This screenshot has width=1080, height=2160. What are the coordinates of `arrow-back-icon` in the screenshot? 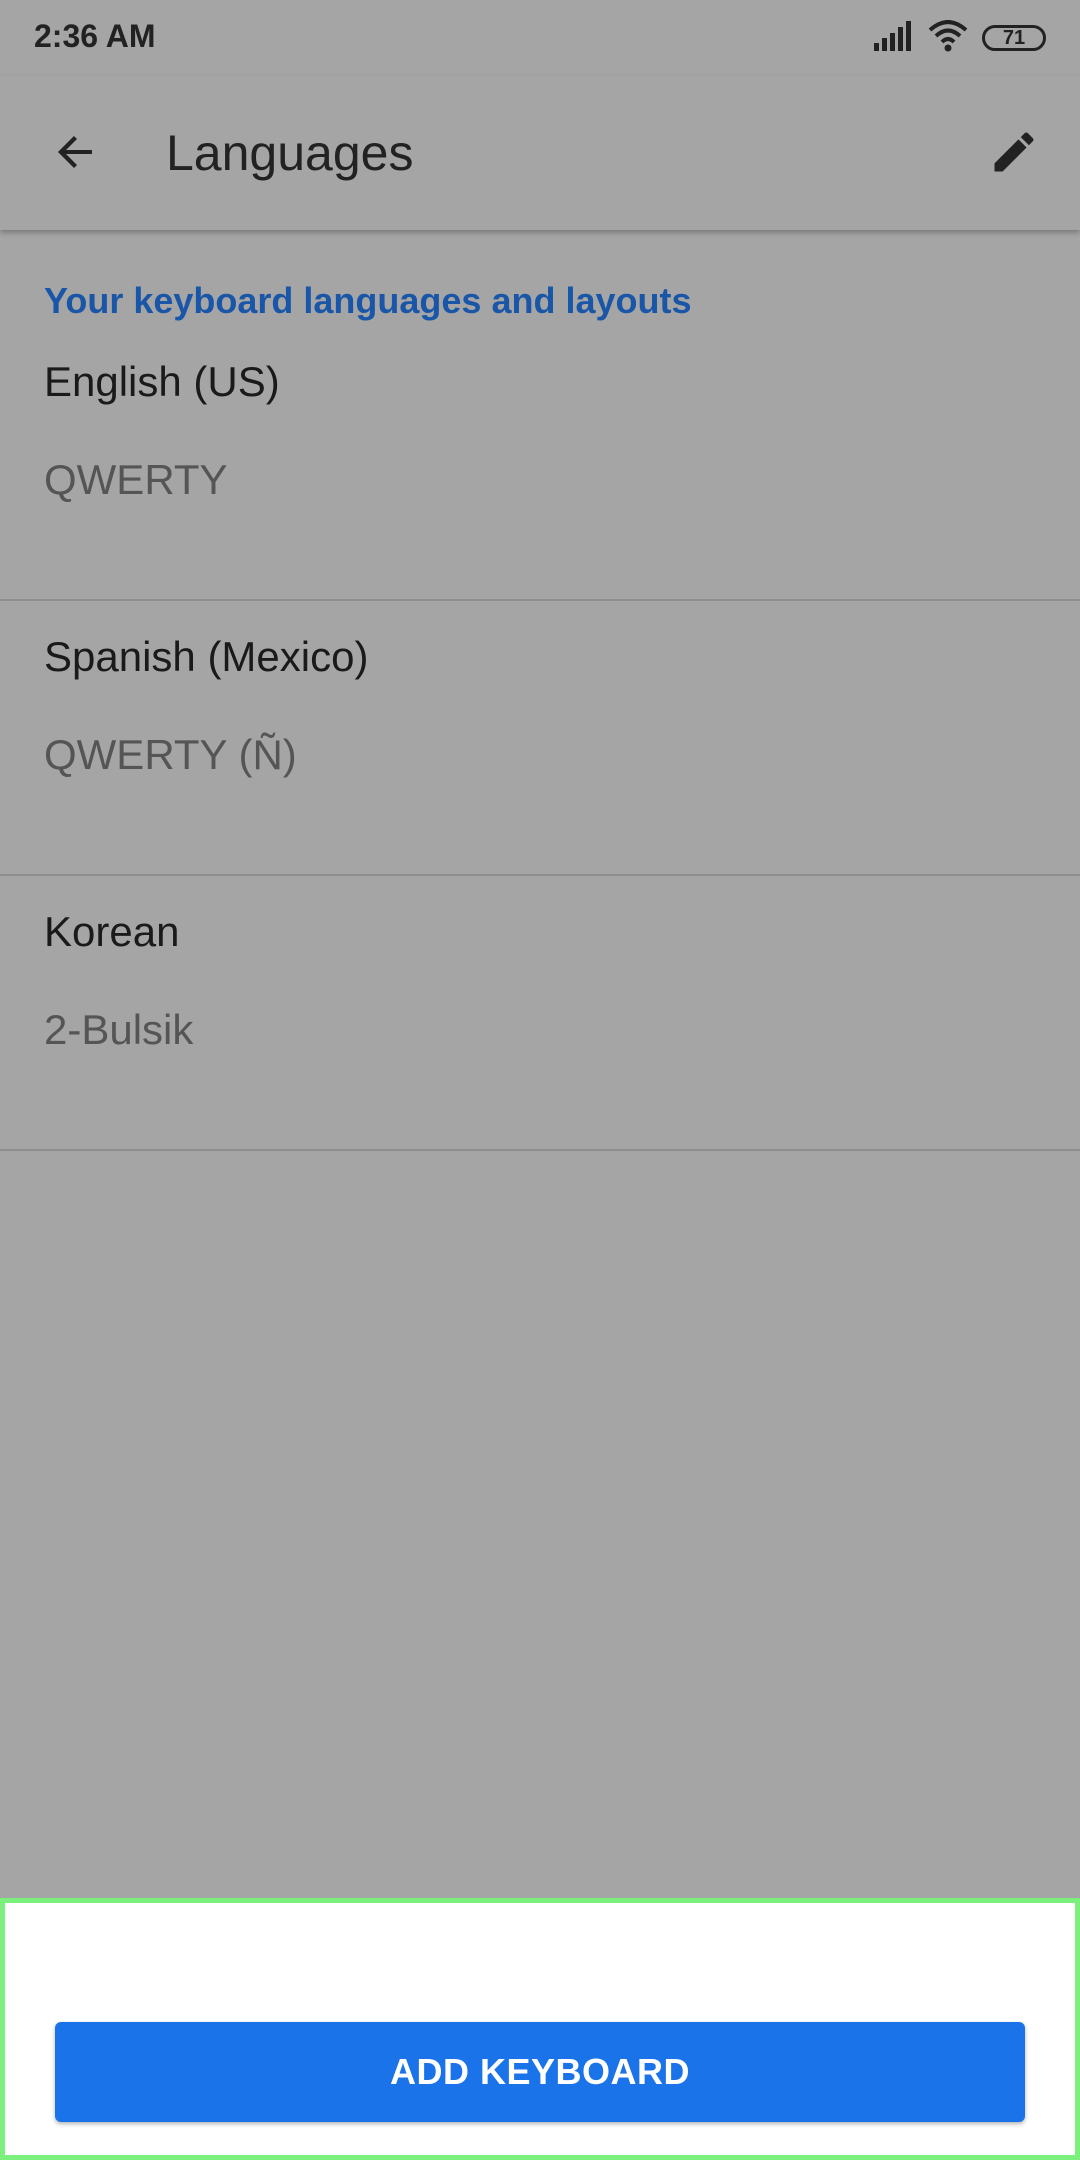 It's located at (76, 154).